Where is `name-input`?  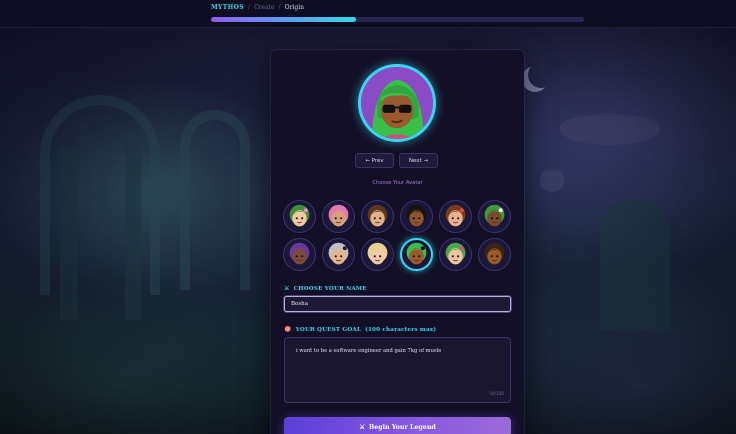 name-input is located at coordinates (397, 304).